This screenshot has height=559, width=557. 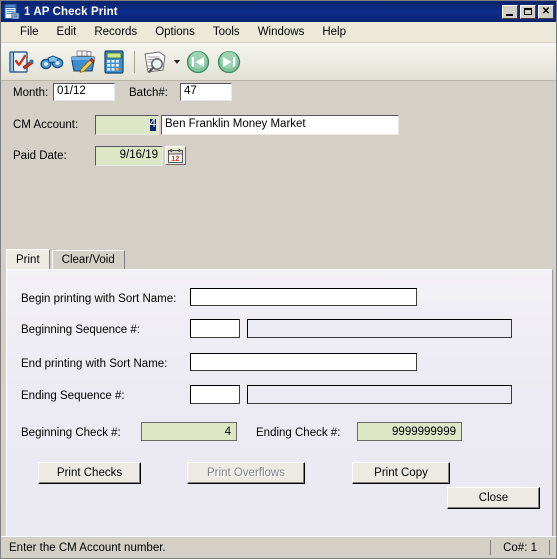 I want to click on month-label: Month:, so click(x=31, y=93).